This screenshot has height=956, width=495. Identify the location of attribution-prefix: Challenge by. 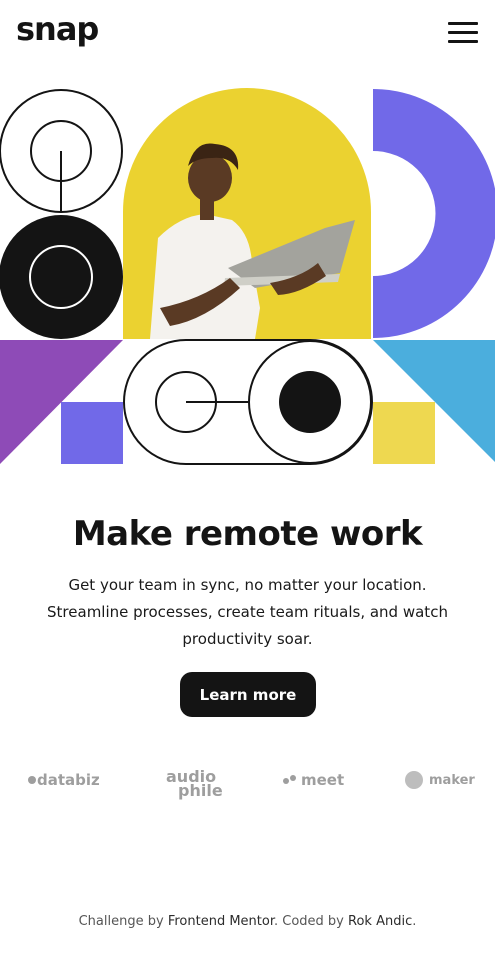
(123, 921).